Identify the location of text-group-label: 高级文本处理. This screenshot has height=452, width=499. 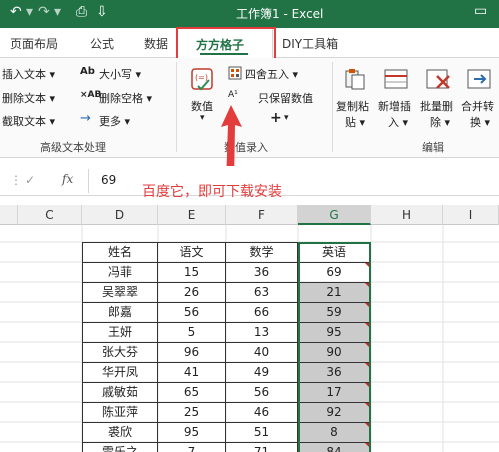
(73, 147).